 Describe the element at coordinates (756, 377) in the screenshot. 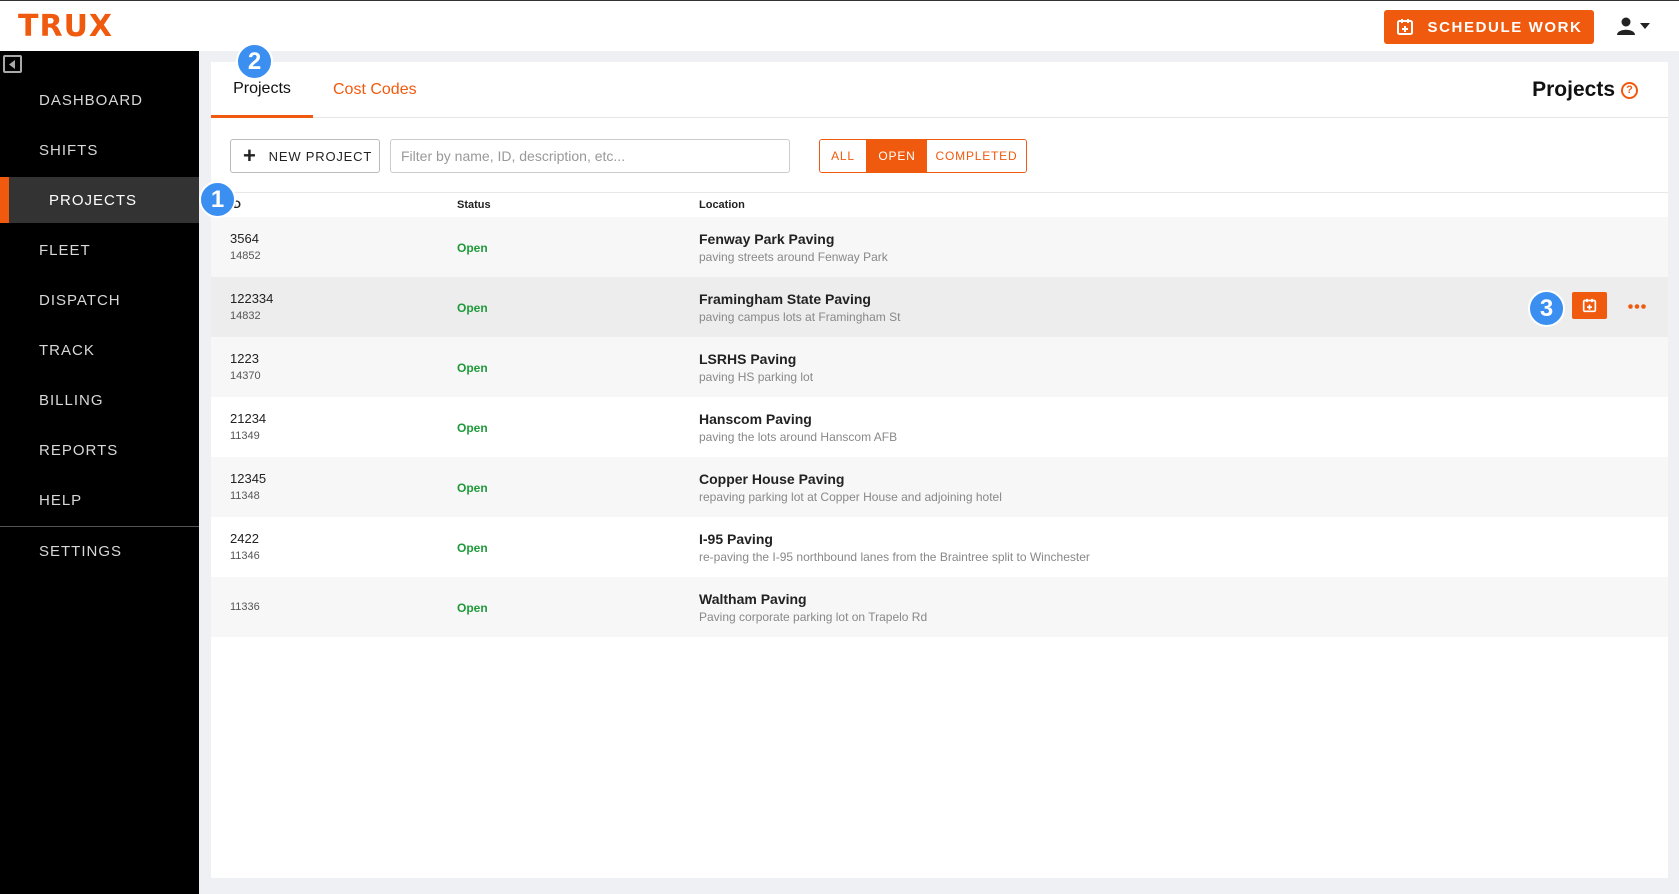

I see `project-description: paving HS parking lot` at that location.